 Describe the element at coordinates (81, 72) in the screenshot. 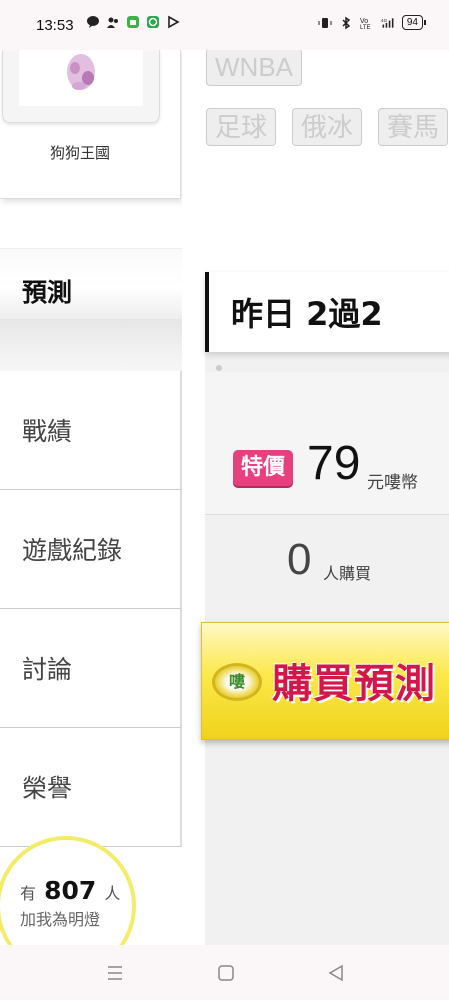

I see `kennel-mascot-image` at that location.